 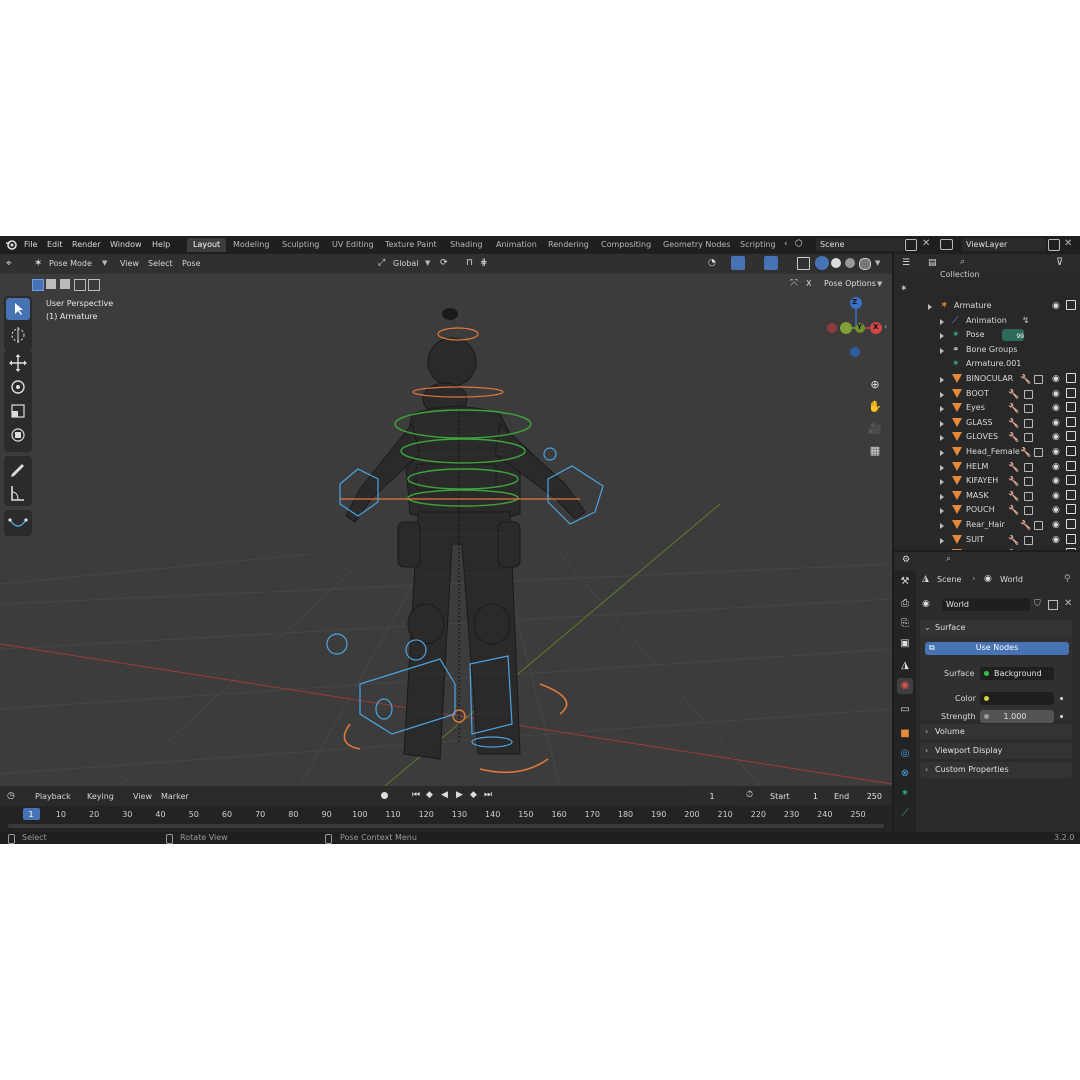 I want to click on menu-window: Window, so click(x=126, y=244).